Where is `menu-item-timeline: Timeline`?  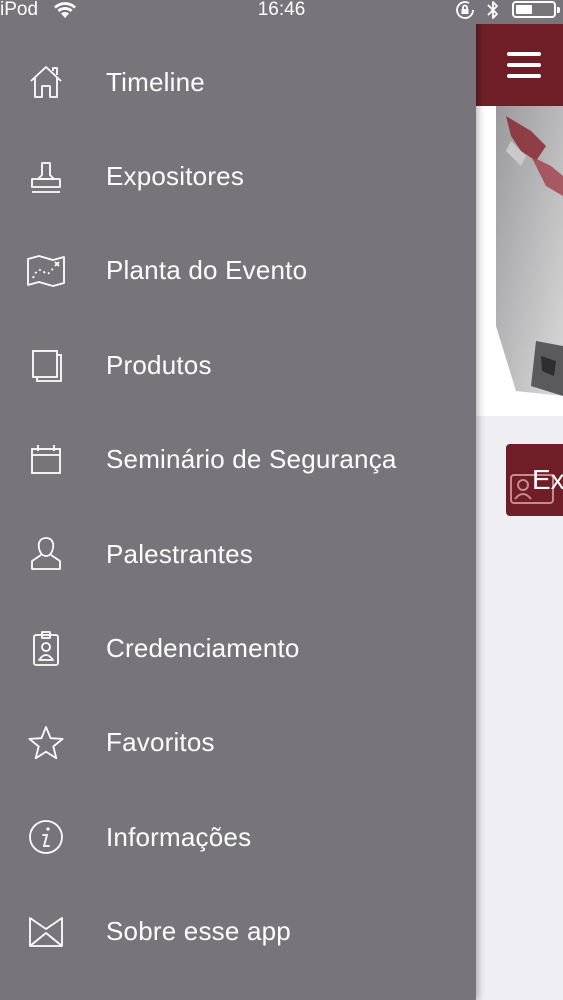 menu-item-timeline: Timeline is located at coordinates (238, 82).